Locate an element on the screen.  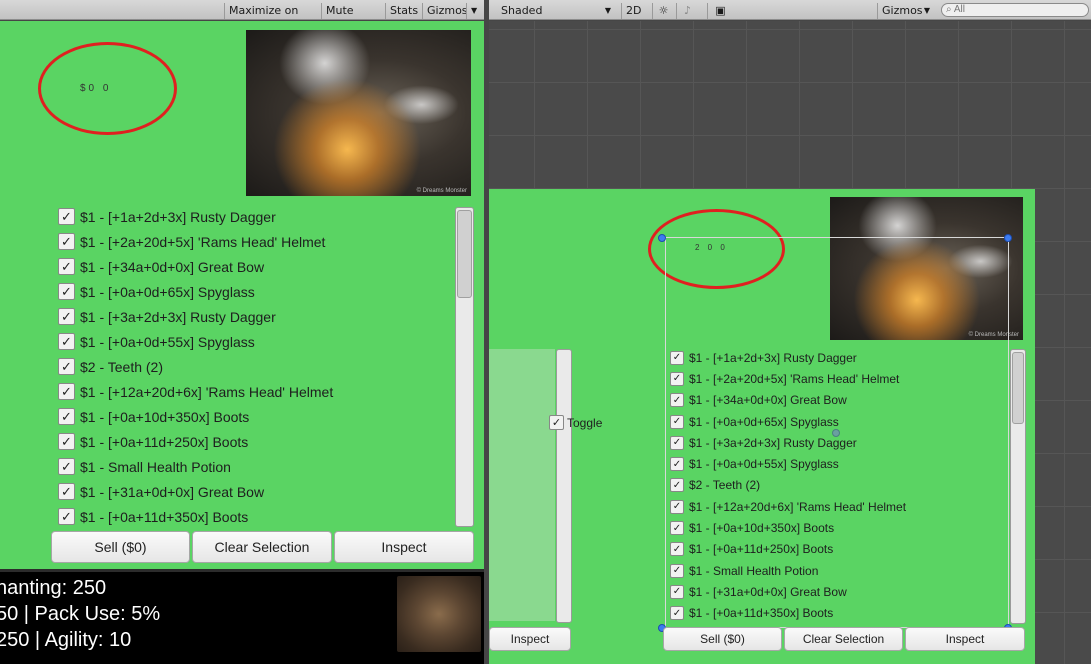
scene-gold-label: 2 0 0 is located at coordinates (711, 247).